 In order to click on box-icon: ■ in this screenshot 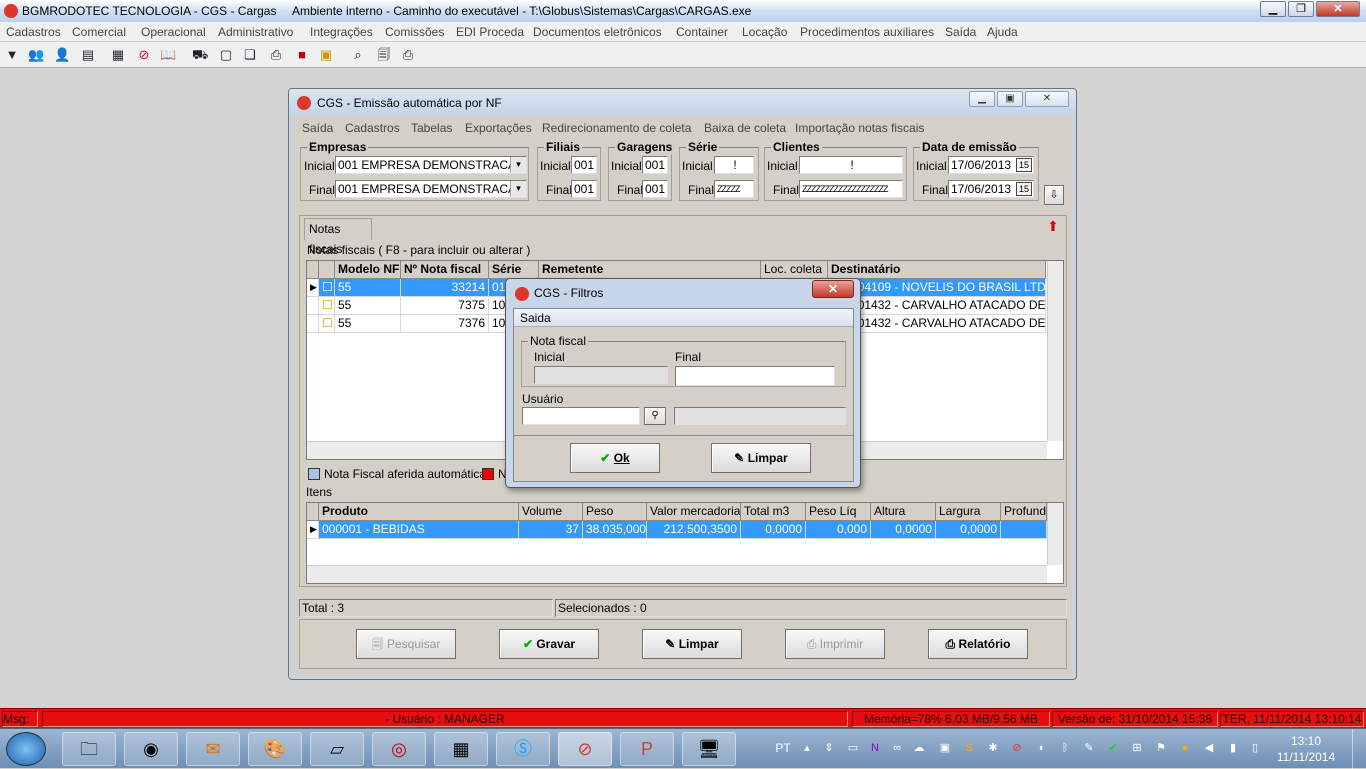, I will do `click(302, 55)`.